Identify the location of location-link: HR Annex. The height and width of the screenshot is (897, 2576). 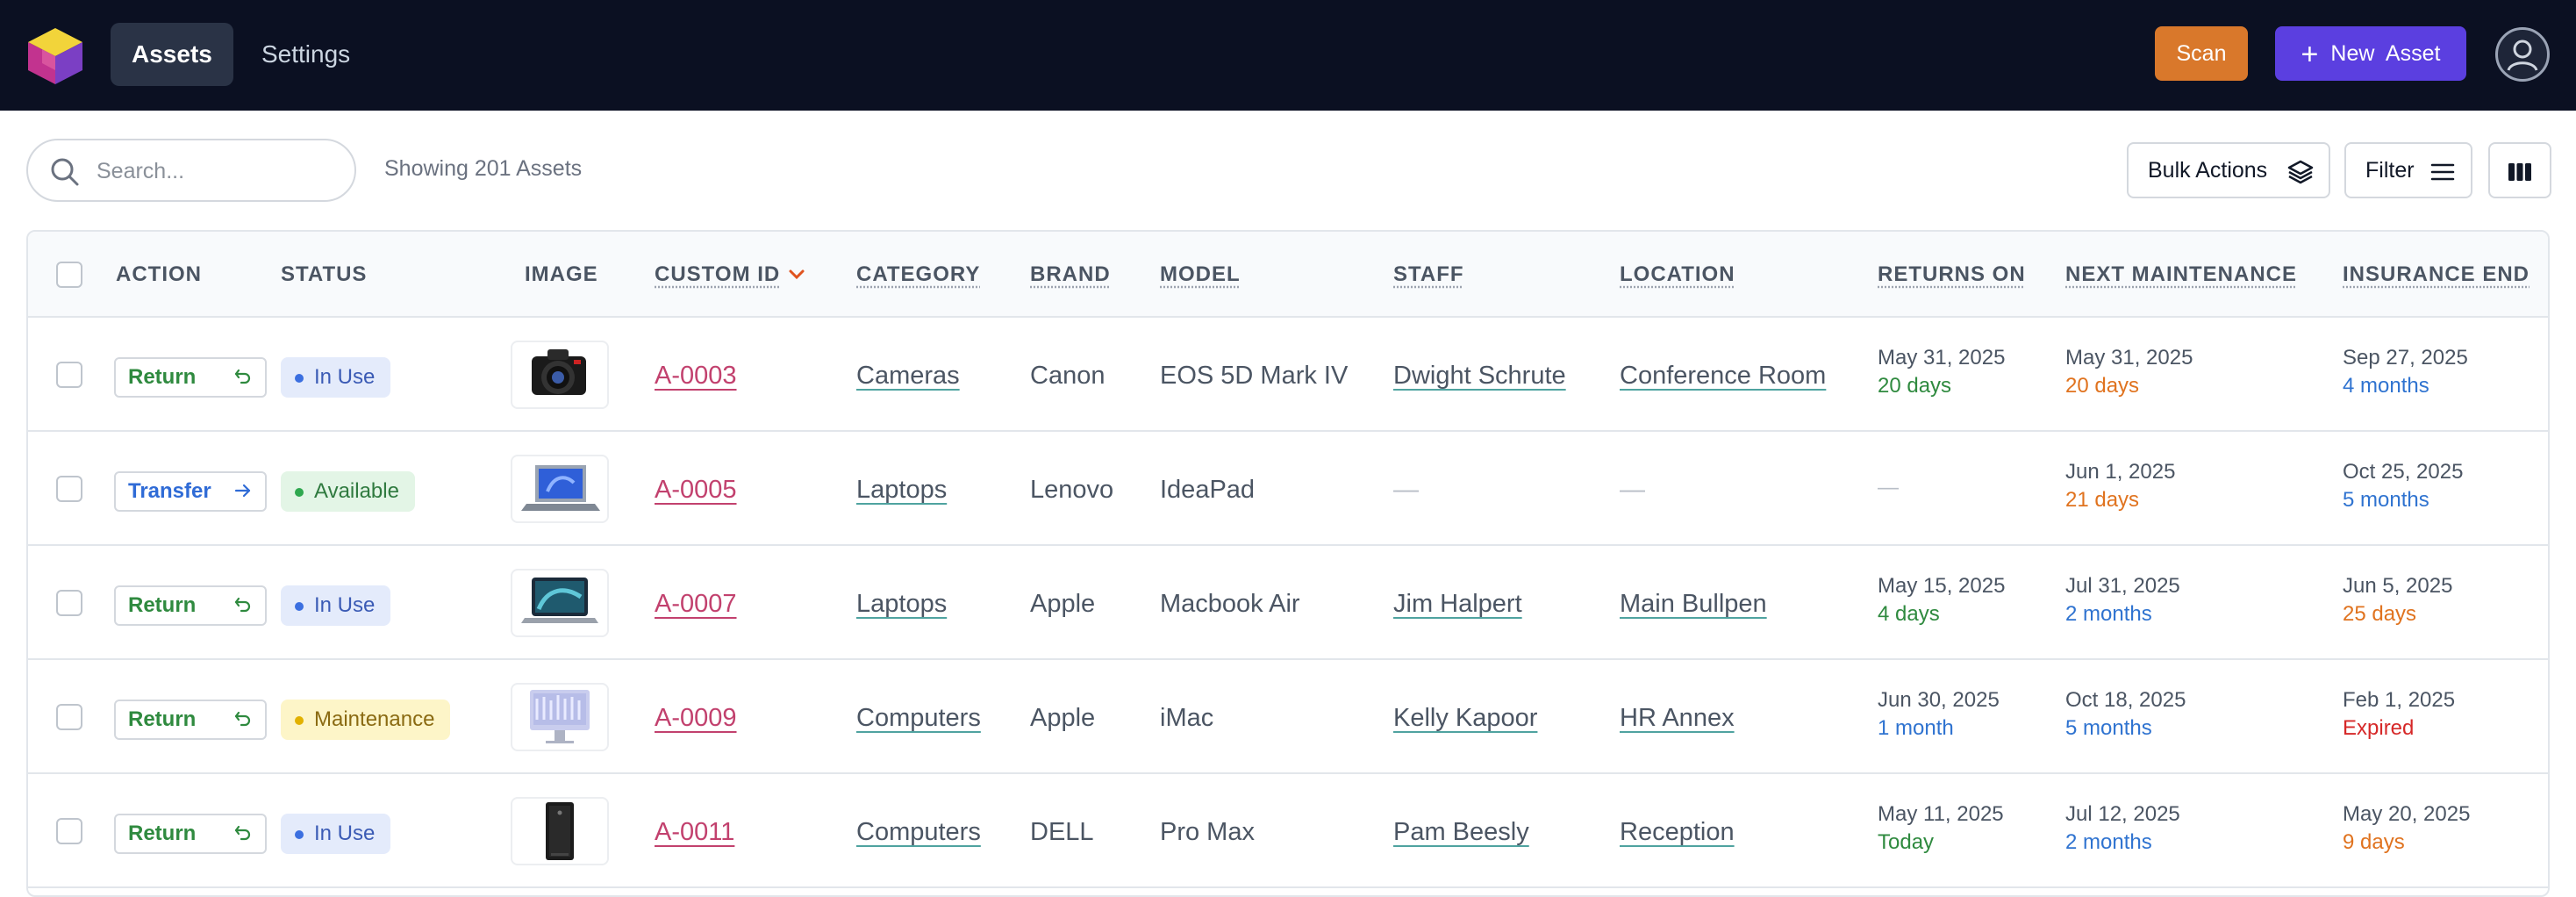
(1677, 718).